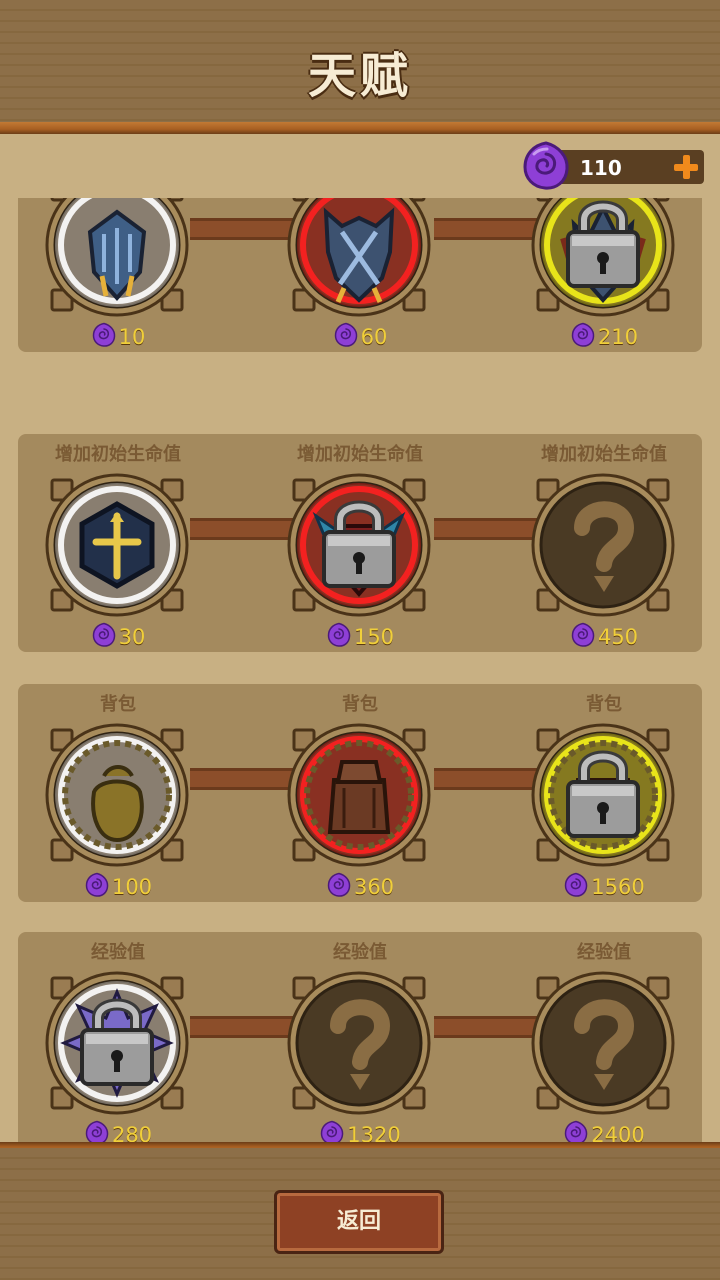 The height and width of the screenshot is (1280, 720). Describe the element at coordinates (359, 76) in the screenshot. I see `page-title: 天赋` at that location.